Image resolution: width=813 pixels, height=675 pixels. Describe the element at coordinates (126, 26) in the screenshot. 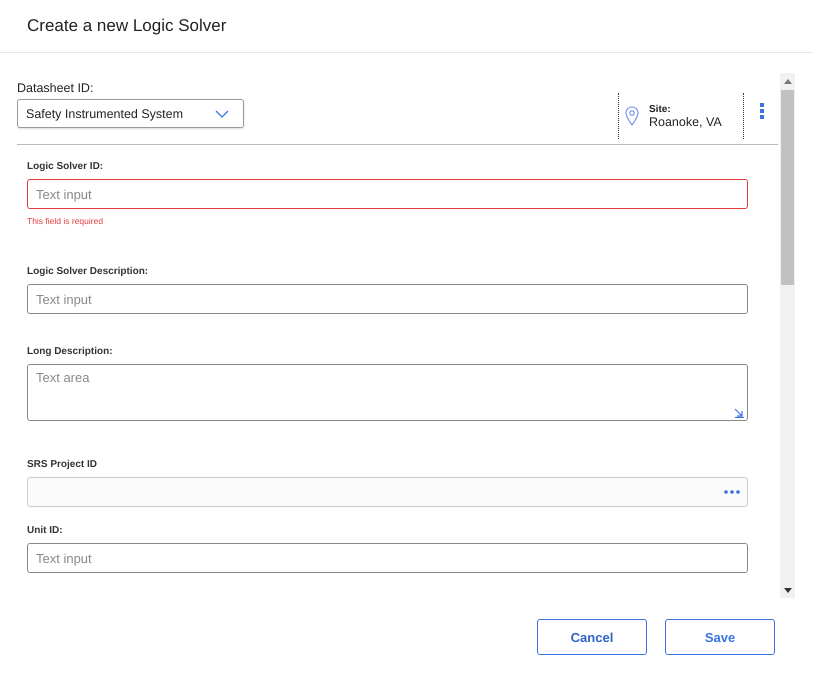

I see `dialog-title: Create a new Logic Solver` at that location.